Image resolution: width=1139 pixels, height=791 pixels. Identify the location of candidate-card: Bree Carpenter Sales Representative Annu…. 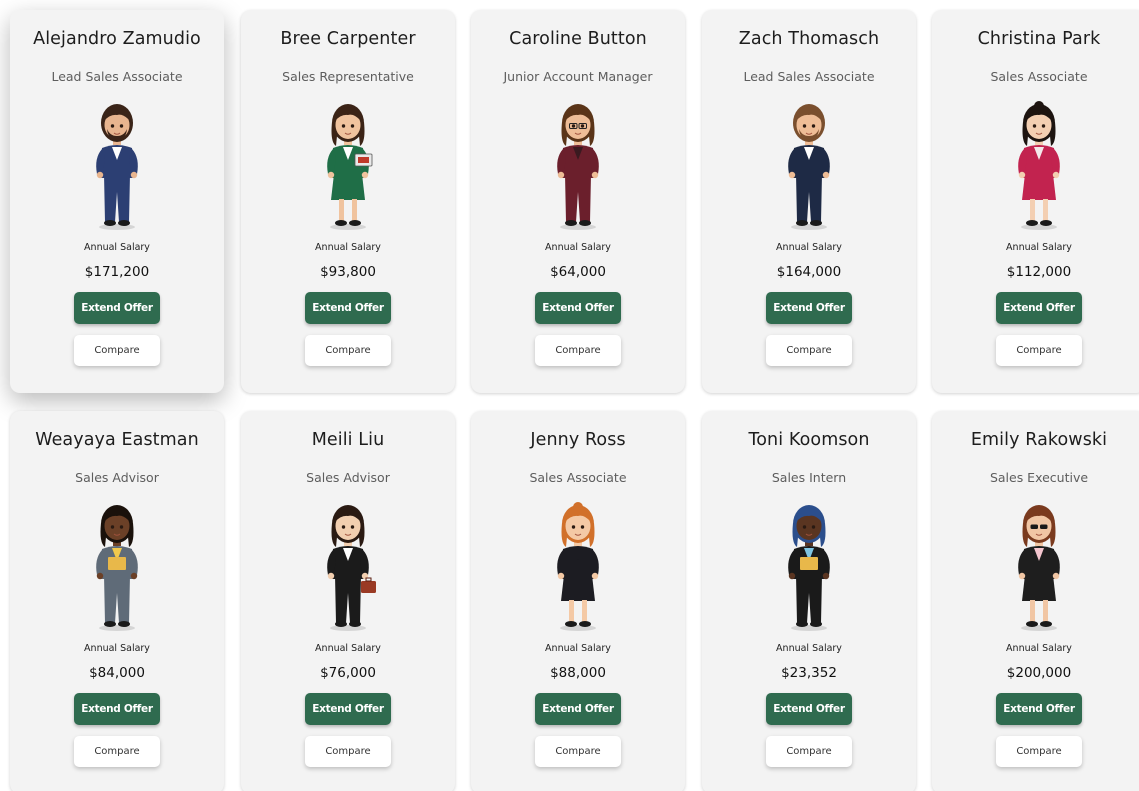
(348, 201).